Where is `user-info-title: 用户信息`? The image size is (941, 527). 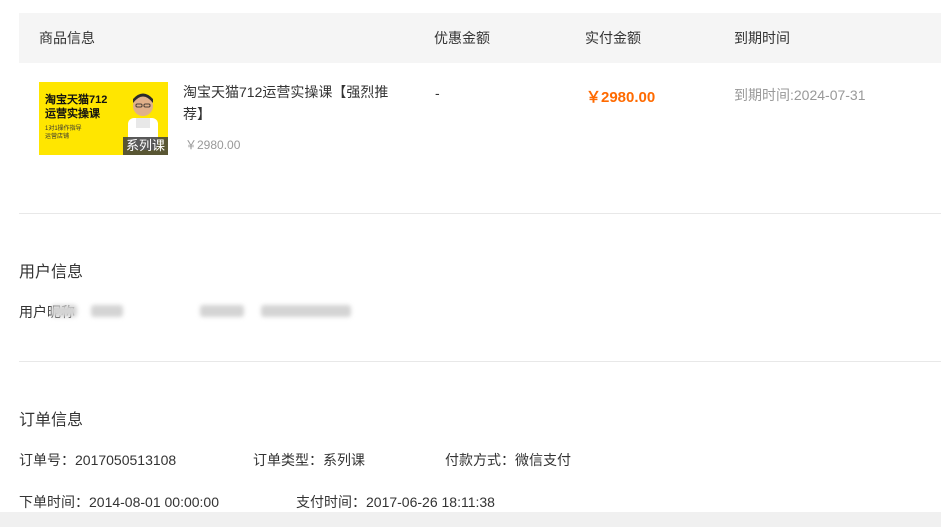
user-info-title: 用户信息 is located at coordinates (51, 272).